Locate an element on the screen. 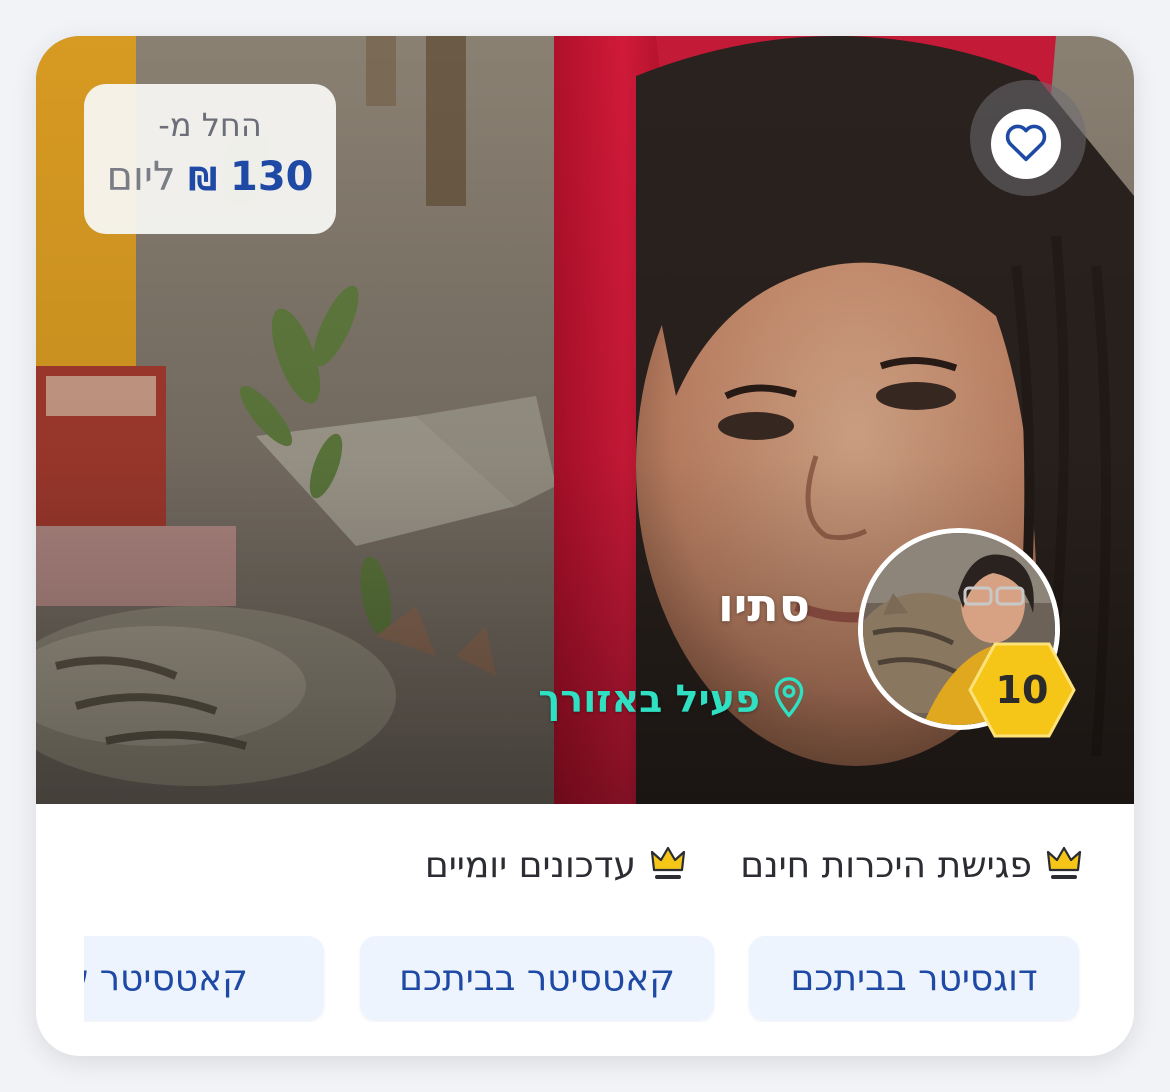 This screenshot has height=1092, width=1170. perk-label: עדכונים יומיים is located at coordinates (530, 865).